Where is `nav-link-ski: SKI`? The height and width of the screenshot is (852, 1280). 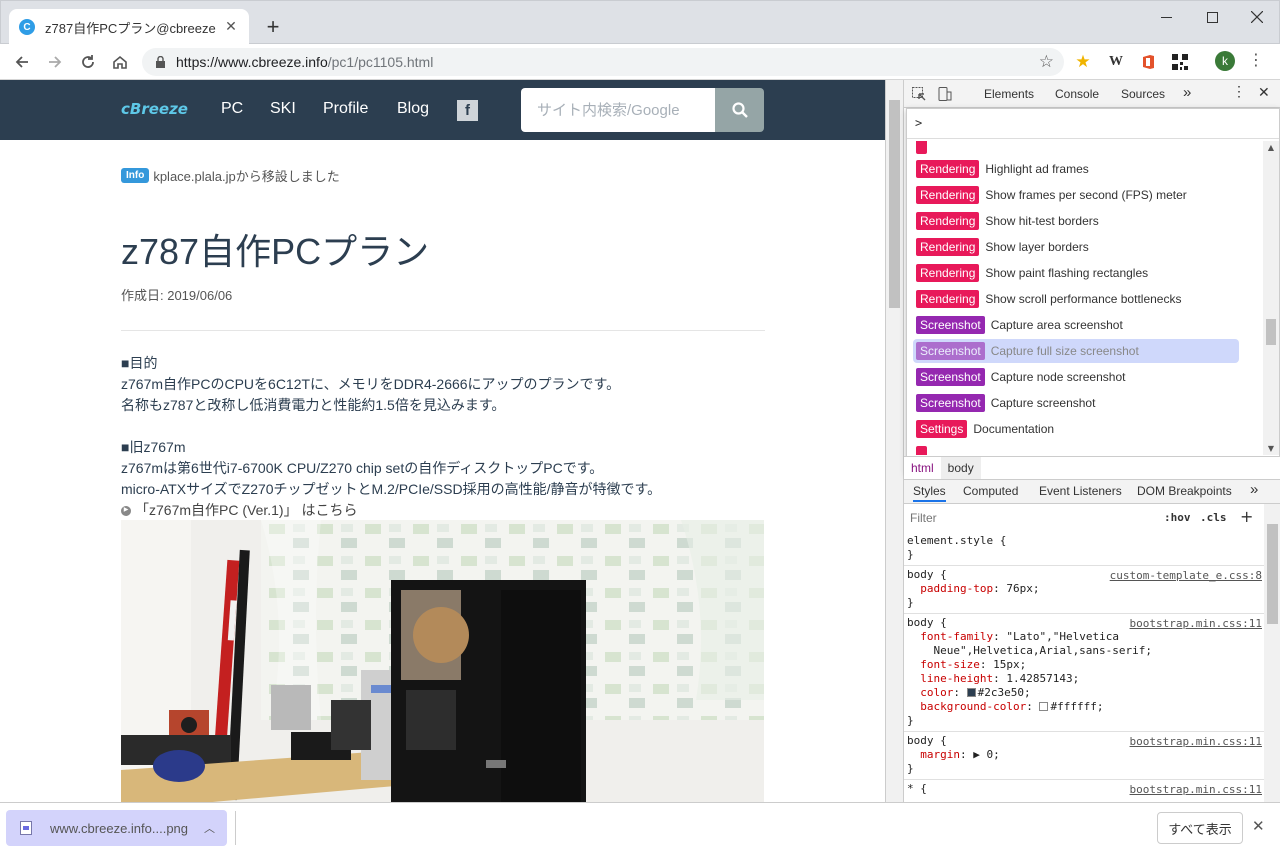
nav-link-ski: SKI is located at coordinates (283, 109).